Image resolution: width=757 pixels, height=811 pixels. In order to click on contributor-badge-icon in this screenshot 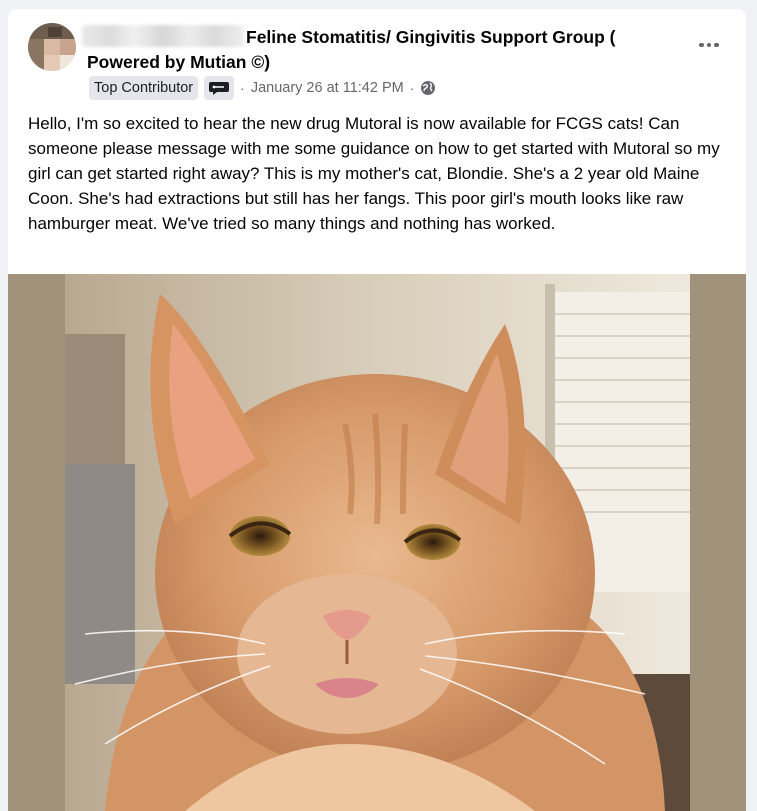, I will do `click(219, 88)`.